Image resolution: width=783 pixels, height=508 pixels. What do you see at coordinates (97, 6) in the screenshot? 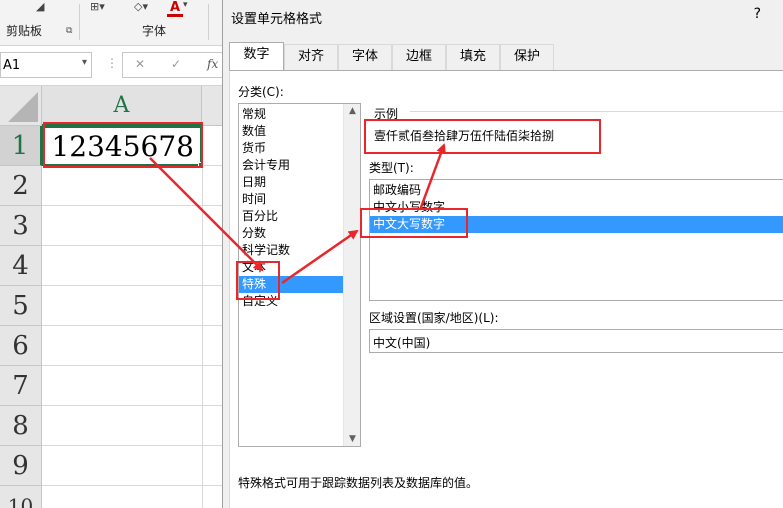
I see `borders-icon: ⊞▾` at bounding box center [97, 6].